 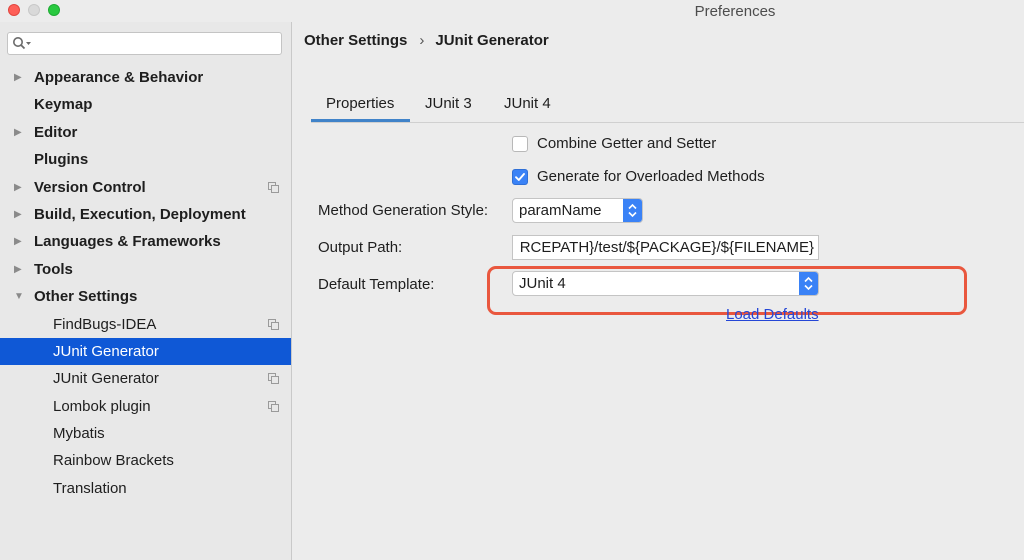 What do you see at coordinates (145, 269) in the screenshot?
I see `sidebar-item-tools: ▶ Tools` at bounding box center [145, 269].